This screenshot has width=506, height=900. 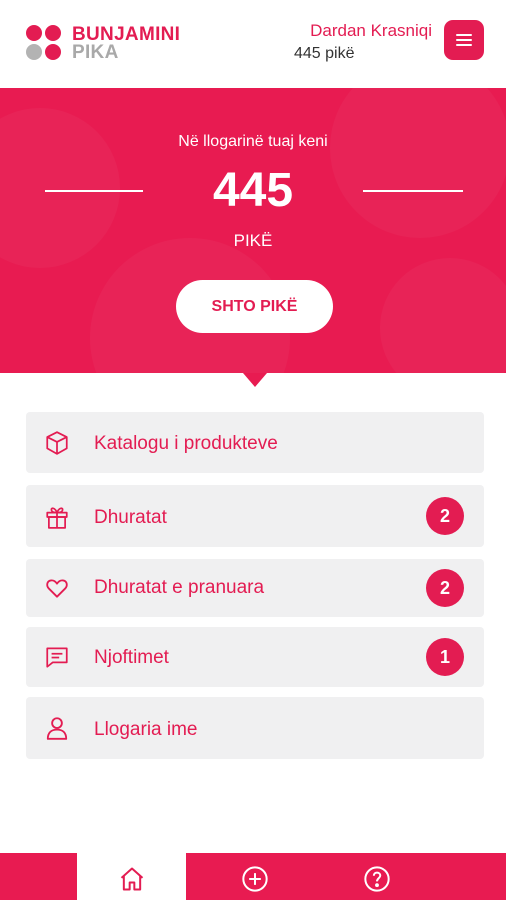 What do you see at coordinates (464, 40) in the screenshot?
I see `hamburger-menu-button` at bounding box center [464, 40].